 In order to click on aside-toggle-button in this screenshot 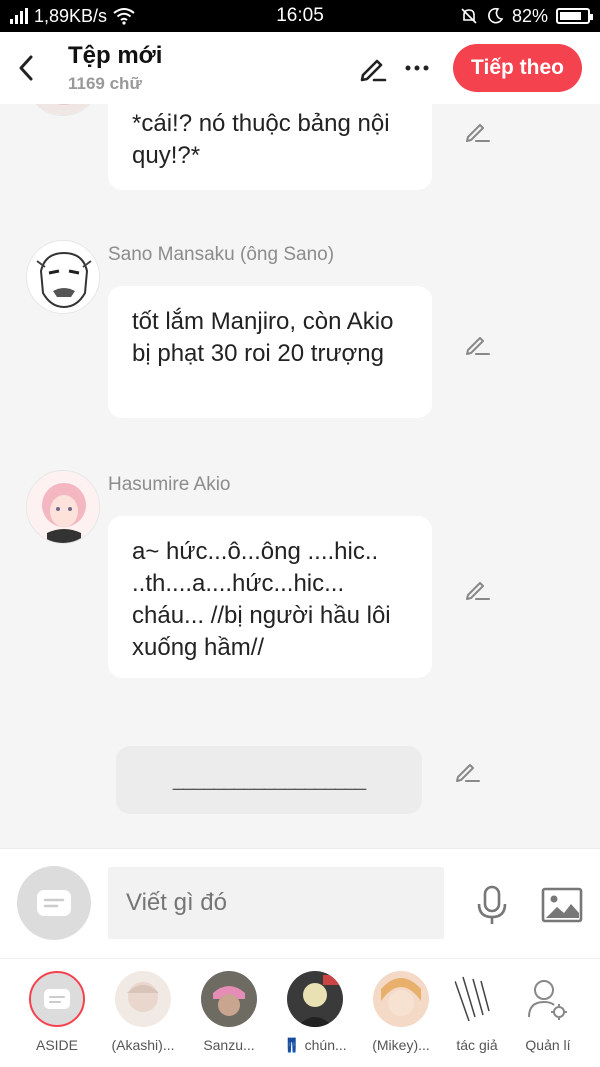, I will do `click(54, 903)`.